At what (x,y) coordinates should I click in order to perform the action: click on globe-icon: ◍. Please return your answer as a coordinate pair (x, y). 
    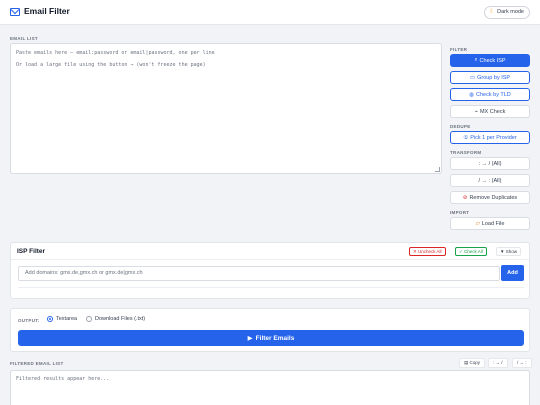
    Looking at the image, I should click on (472, 94).